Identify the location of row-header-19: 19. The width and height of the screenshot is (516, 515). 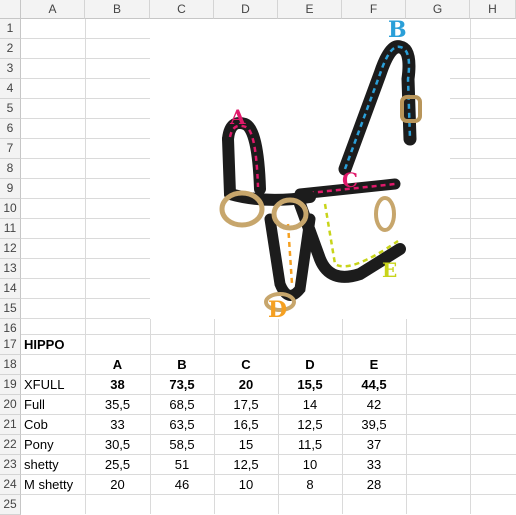
(10, 385).